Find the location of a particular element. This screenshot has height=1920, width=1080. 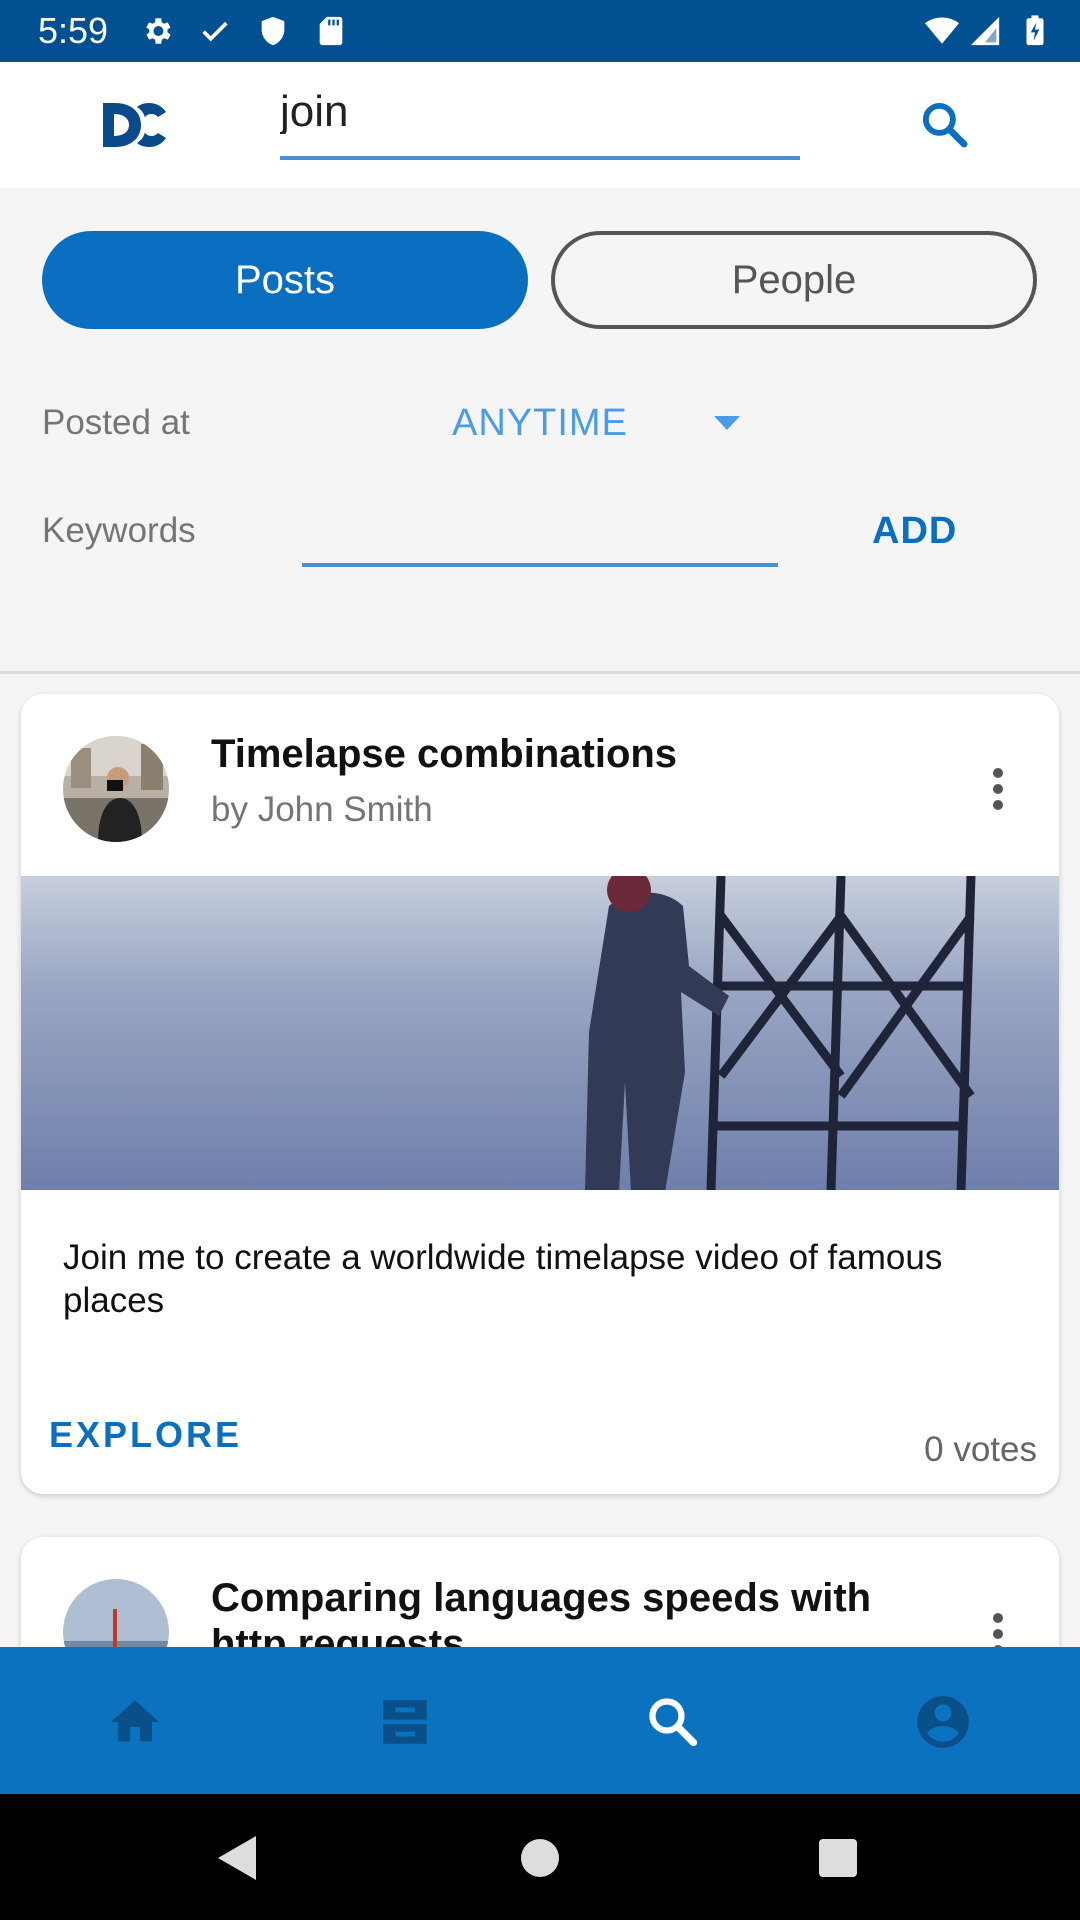

keywords-label: Keywords is located at coordinates (119, 530).